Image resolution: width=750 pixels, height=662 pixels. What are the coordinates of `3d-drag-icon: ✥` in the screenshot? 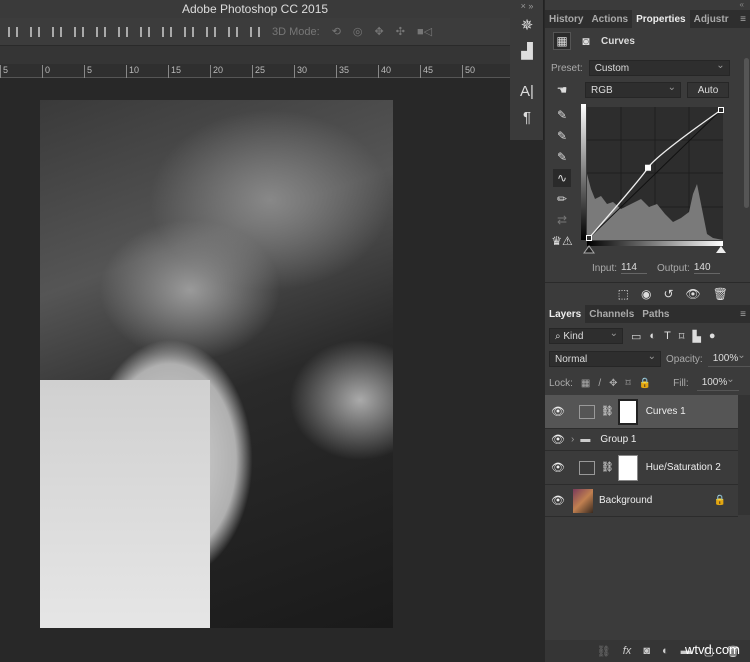 It's located at (379, 31).